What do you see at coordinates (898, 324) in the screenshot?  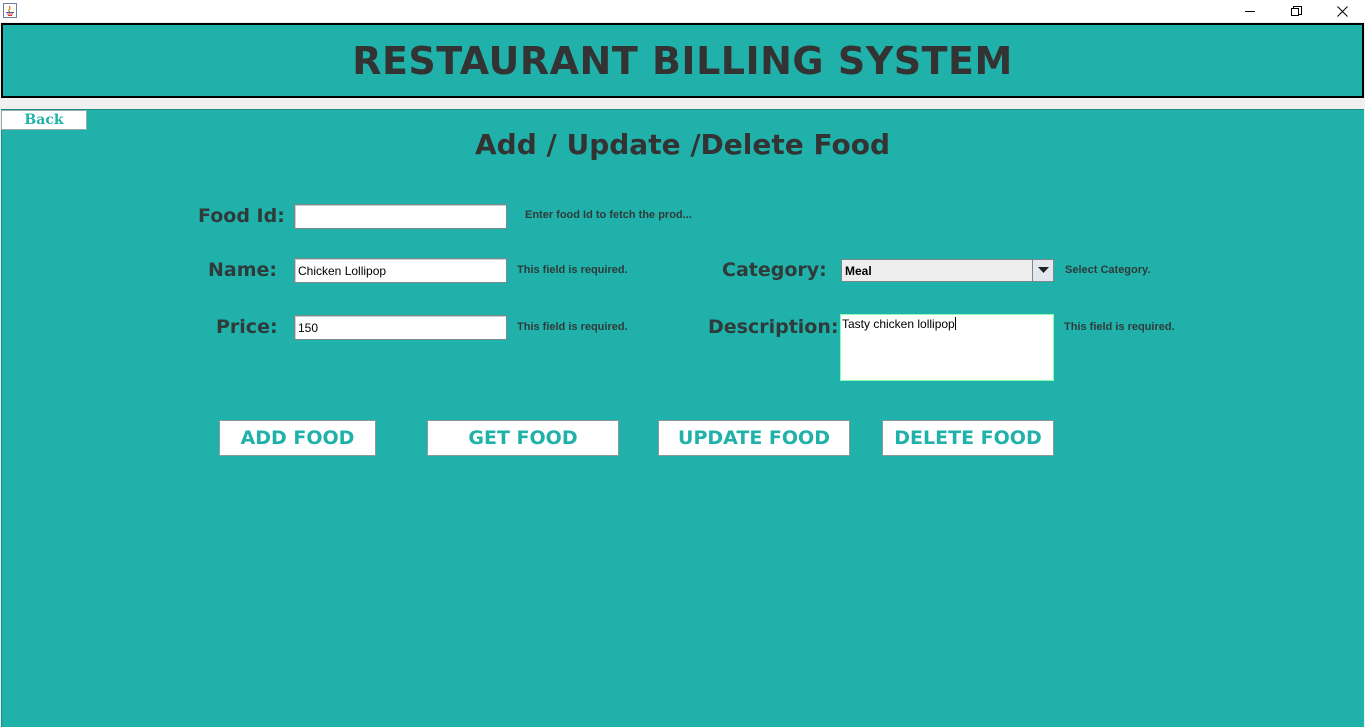 I see `description-text: Tasty chicken lollipop` at bounding box center [898, 324].